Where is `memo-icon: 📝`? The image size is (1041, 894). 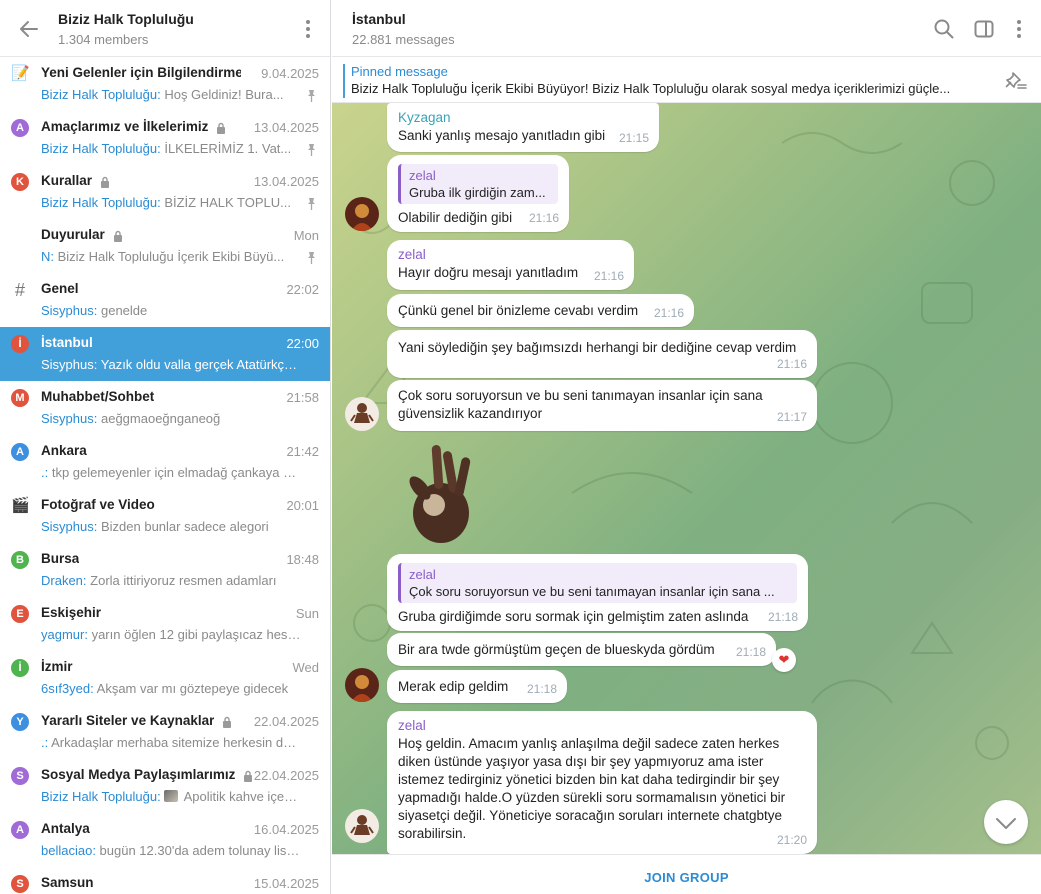
memo-icon: 📝 is located at coordinates (20, 73).